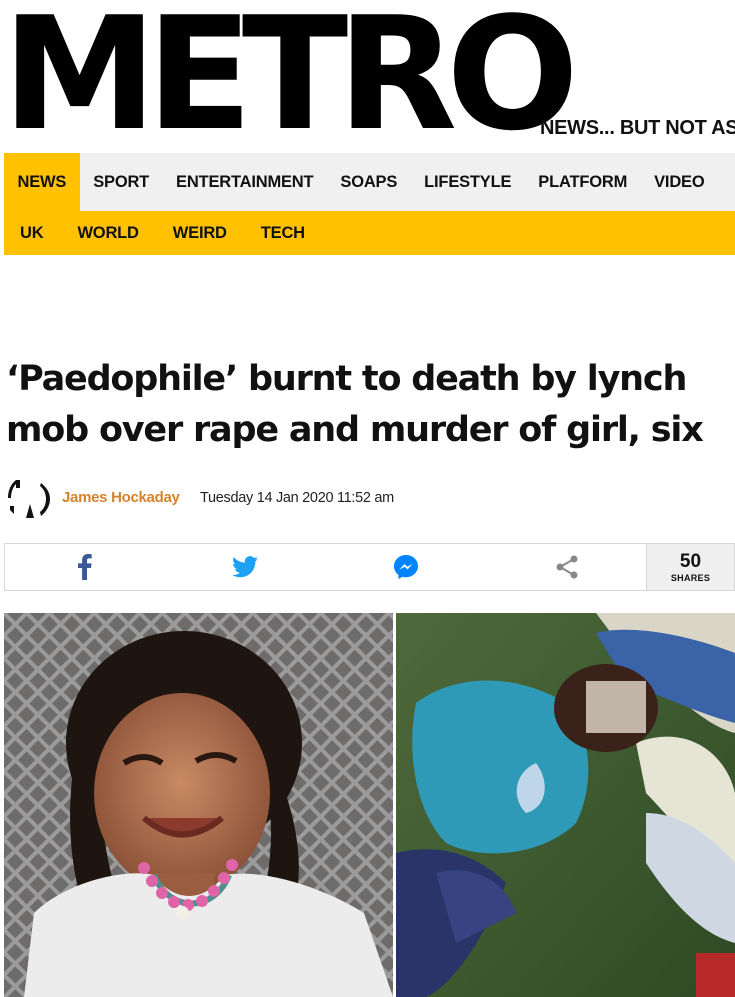 The image size is (735, 997). What do you see at coordinates (283, 233) in the screenshot?
I see `subnav-item-tech: TECH` at bounding box center [283, 233].